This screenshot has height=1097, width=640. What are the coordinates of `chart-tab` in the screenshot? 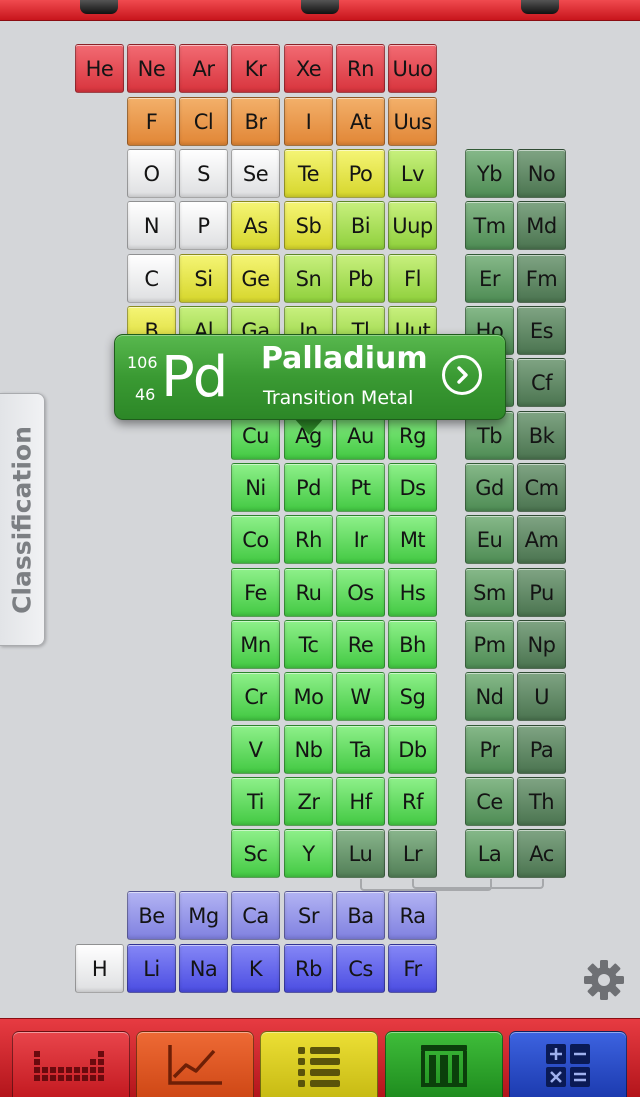 It's located at (195, 1064).